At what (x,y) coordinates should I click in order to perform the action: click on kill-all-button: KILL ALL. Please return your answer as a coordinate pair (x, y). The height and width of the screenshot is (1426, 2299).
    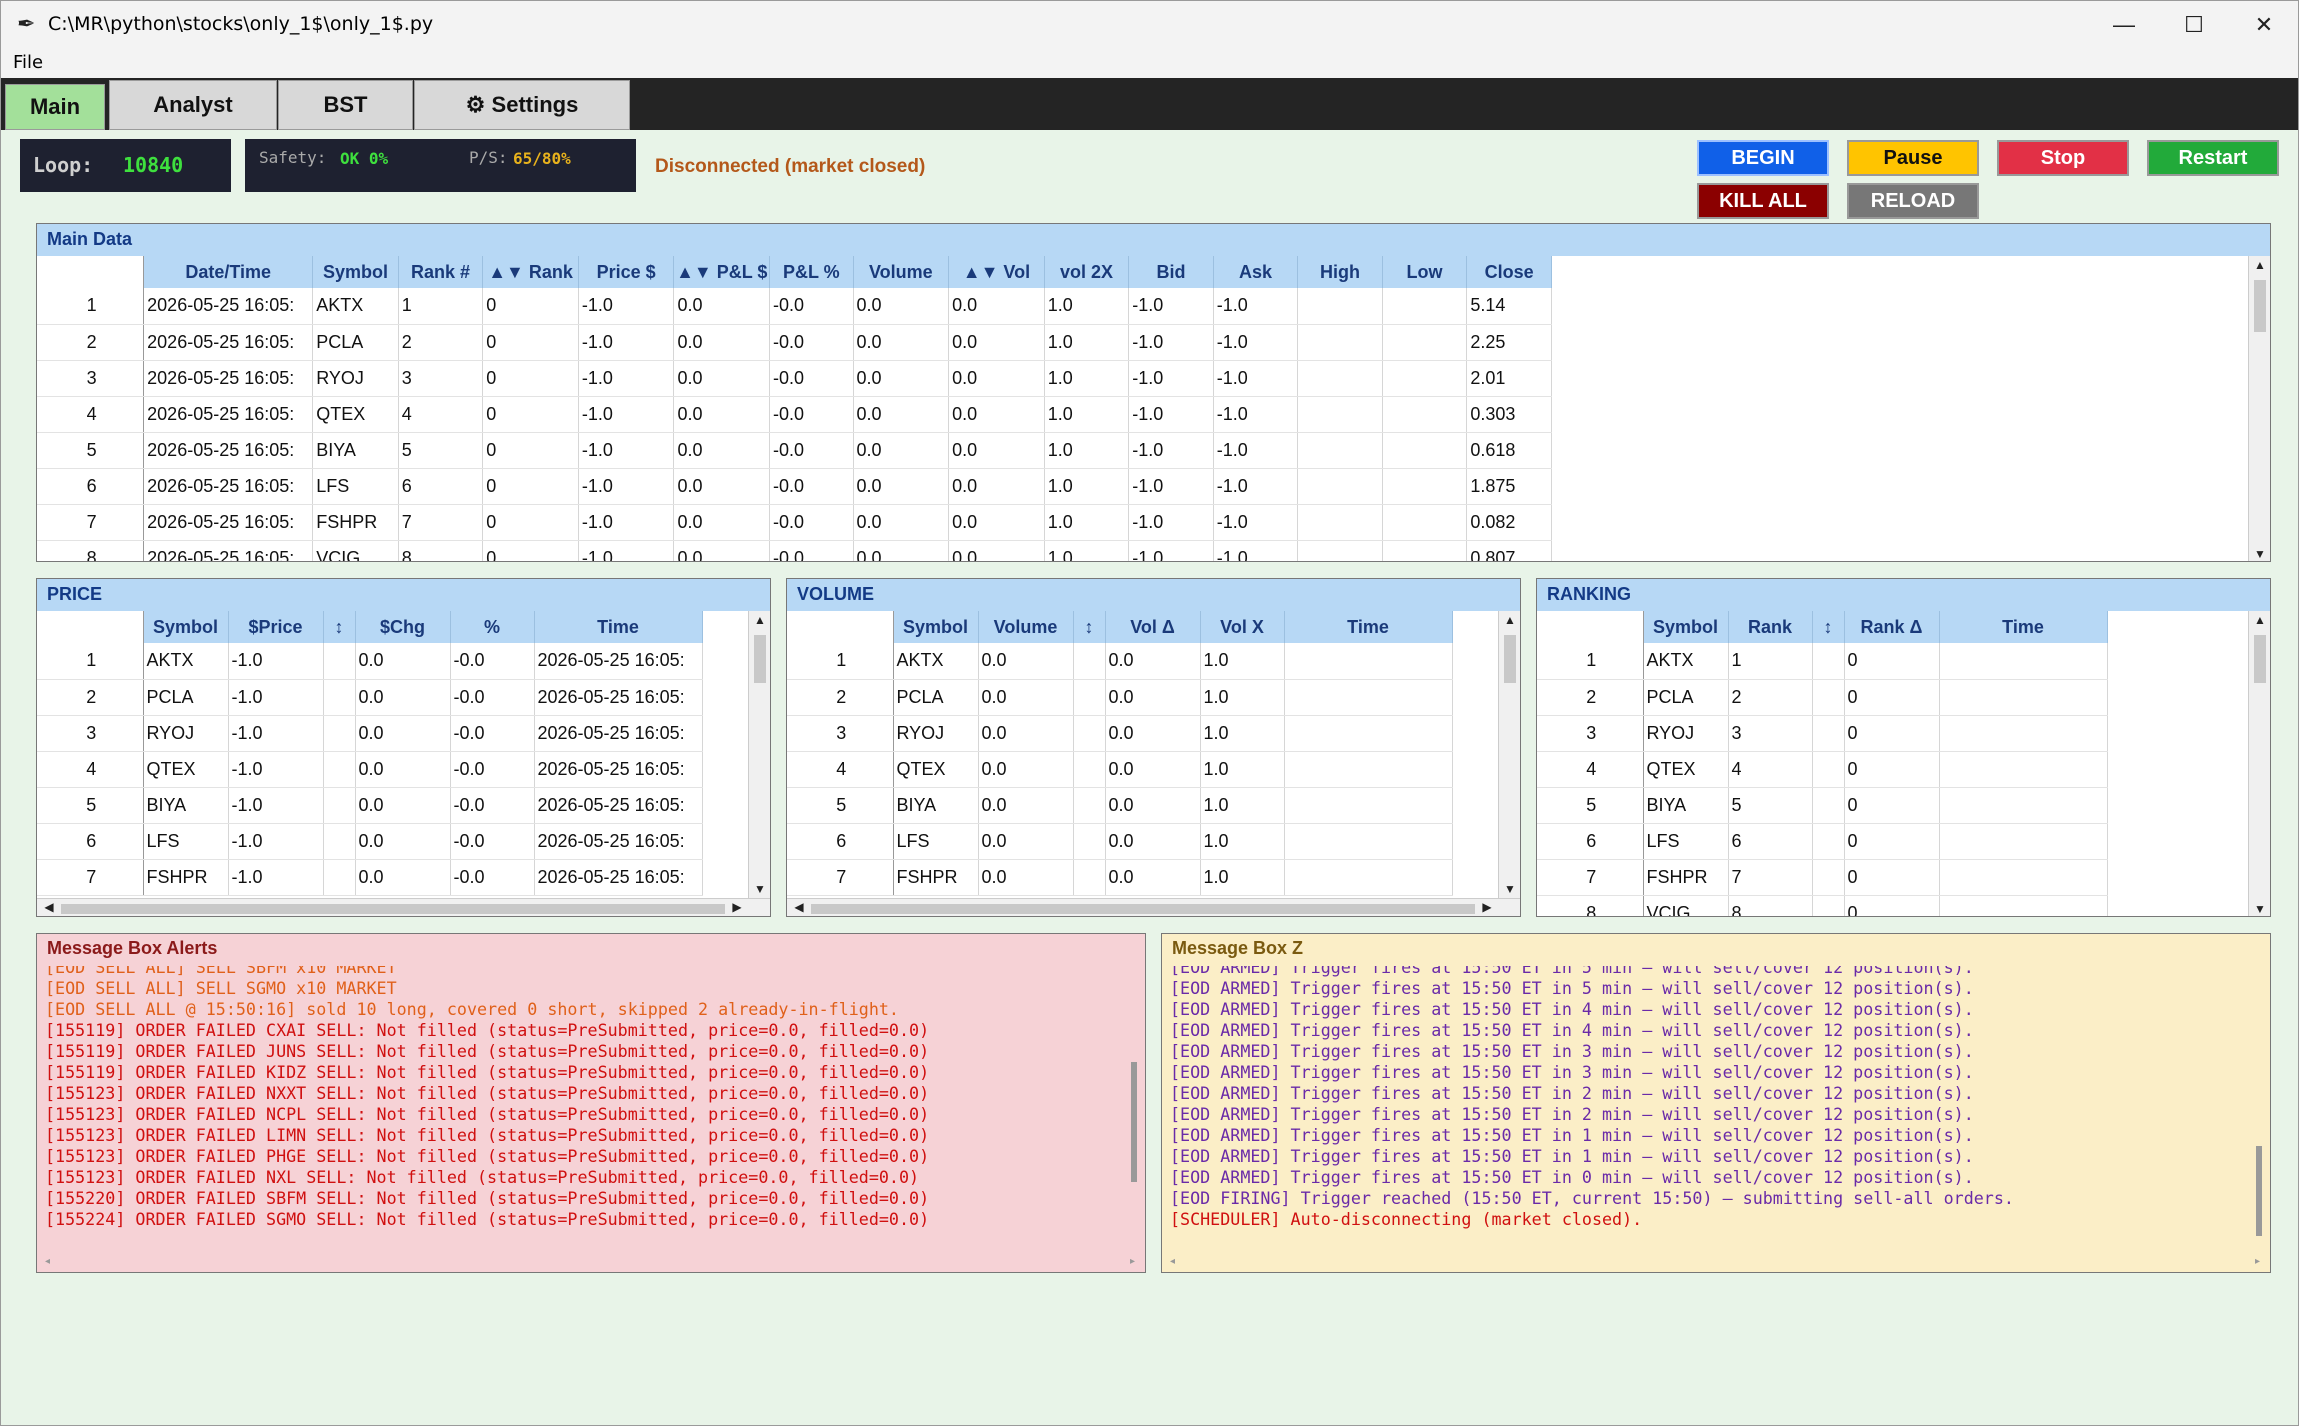
    Looking at the image, I should click on (1763, 201).